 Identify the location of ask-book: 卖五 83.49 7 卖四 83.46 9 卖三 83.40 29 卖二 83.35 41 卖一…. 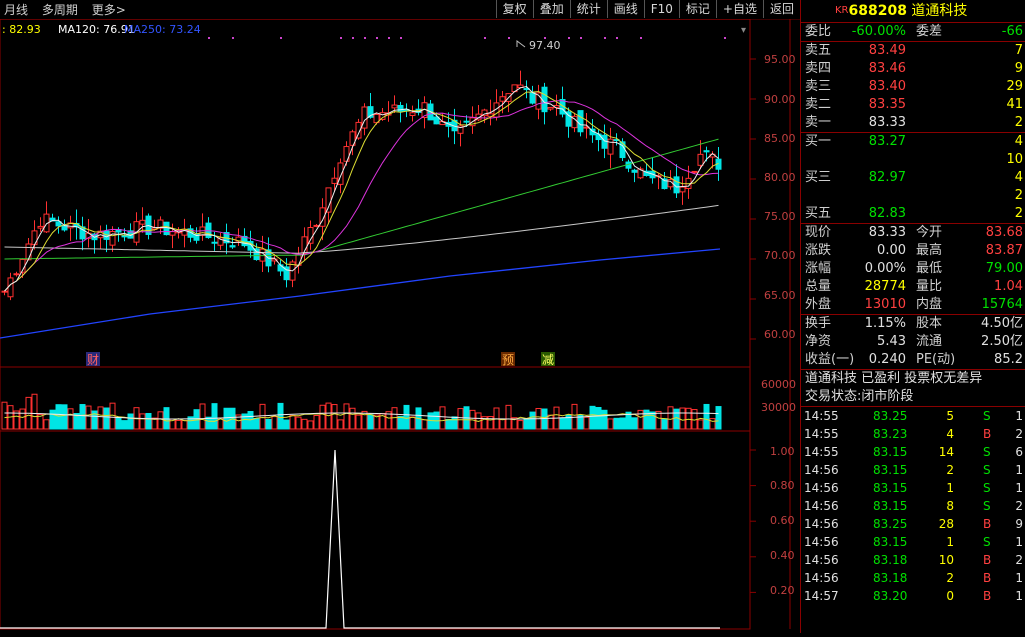
(913, 86).